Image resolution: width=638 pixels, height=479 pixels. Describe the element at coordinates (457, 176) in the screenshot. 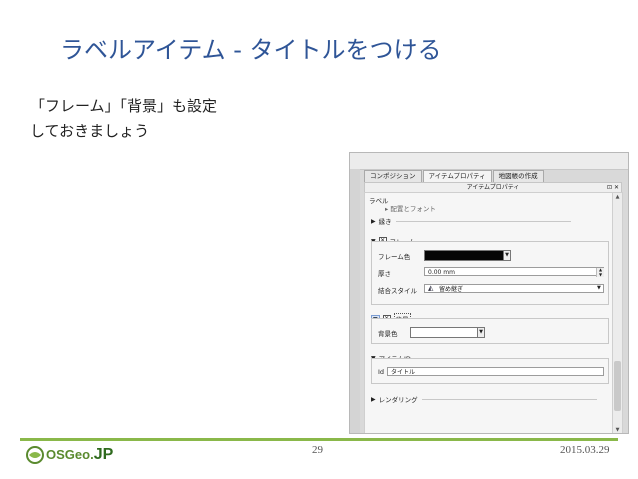

I see `tab-item-properties: アイテムプロパティ` at that location.